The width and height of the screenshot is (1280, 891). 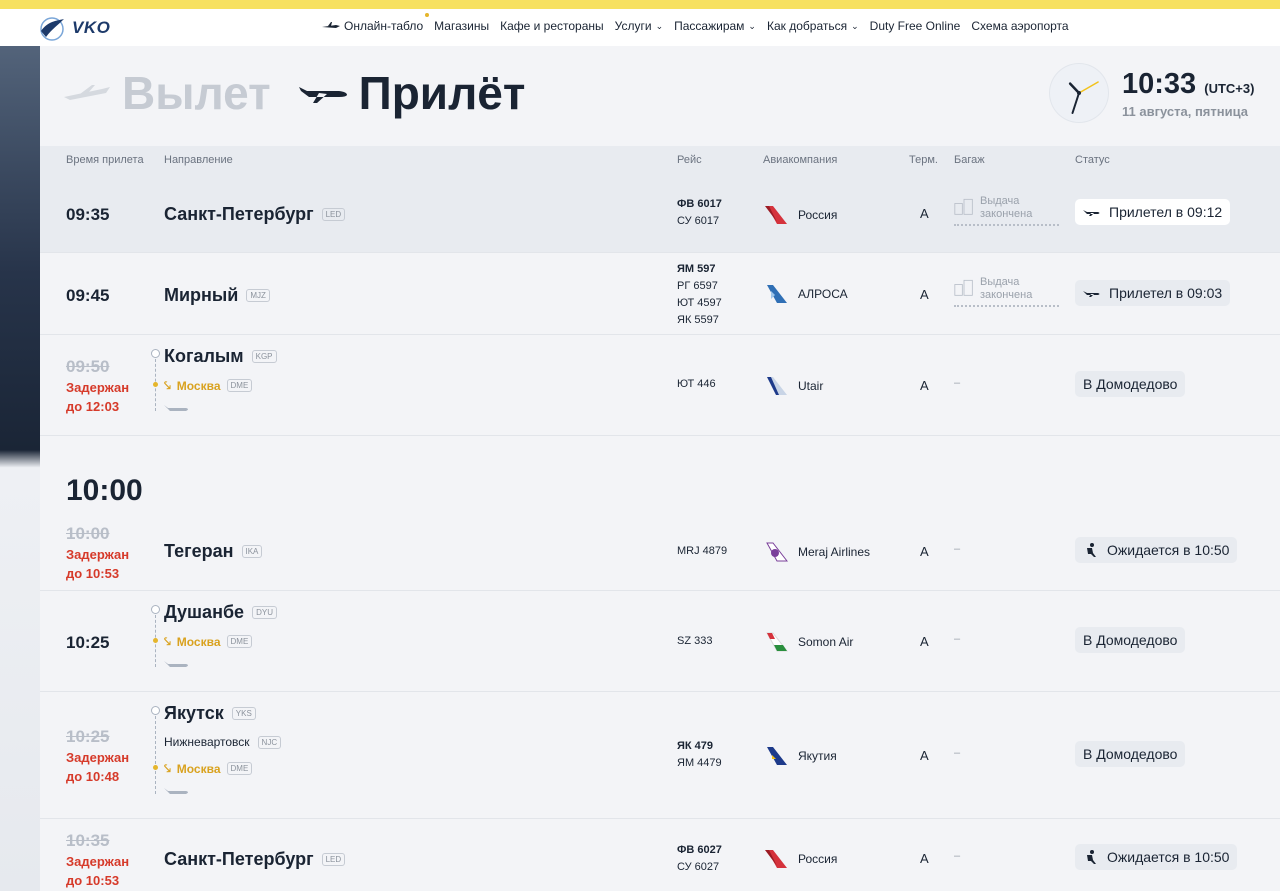 I want to click on status-badge: Прилетел в 09:12, so click(x=1153, y=212).